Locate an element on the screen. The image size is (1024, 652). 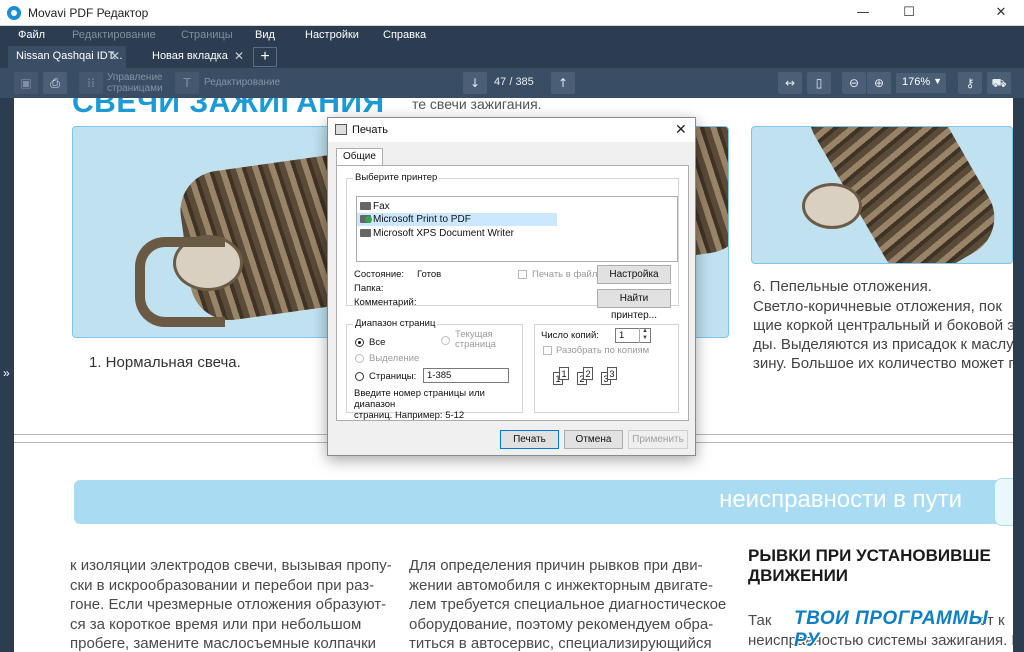
chevron-down-icon: ▼ is located at coordinates (937, 81).